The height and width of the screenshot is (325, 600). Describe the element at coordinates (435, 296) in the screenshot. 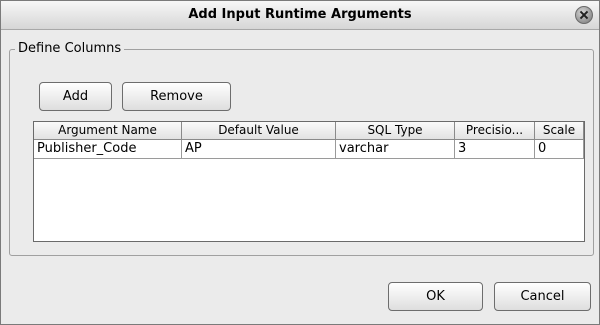

I see `ok-button: OK` at that location.